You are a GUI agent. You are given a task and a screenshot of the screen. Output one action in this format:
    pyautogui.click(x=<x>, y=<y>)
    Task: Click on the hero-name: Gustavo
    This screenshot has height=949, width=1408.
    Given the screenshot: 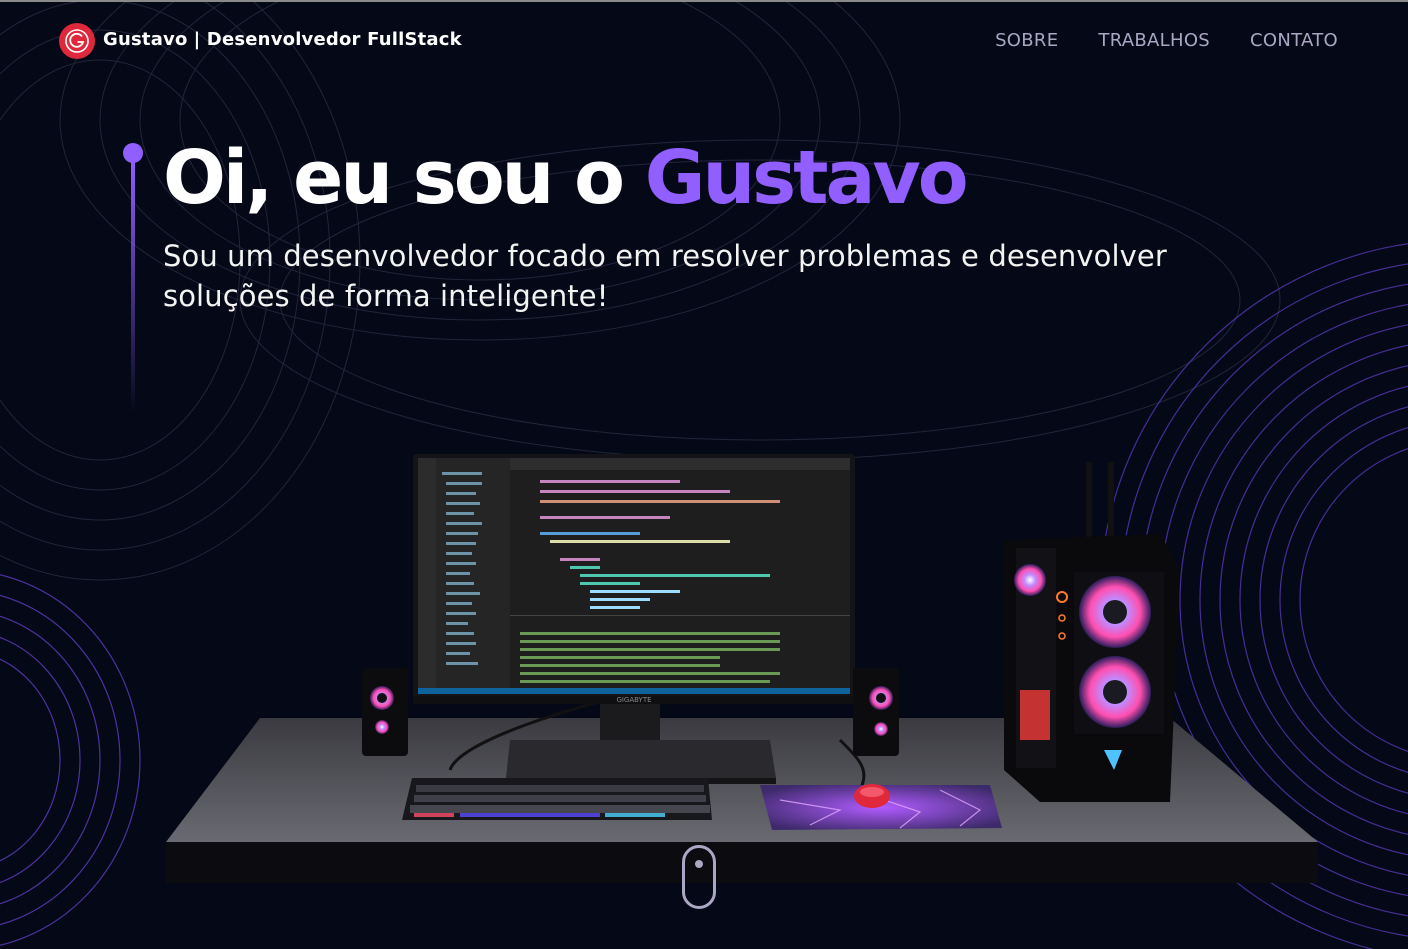 What is the action you would take?
    pyautogui.click(x=806, y=178)
    